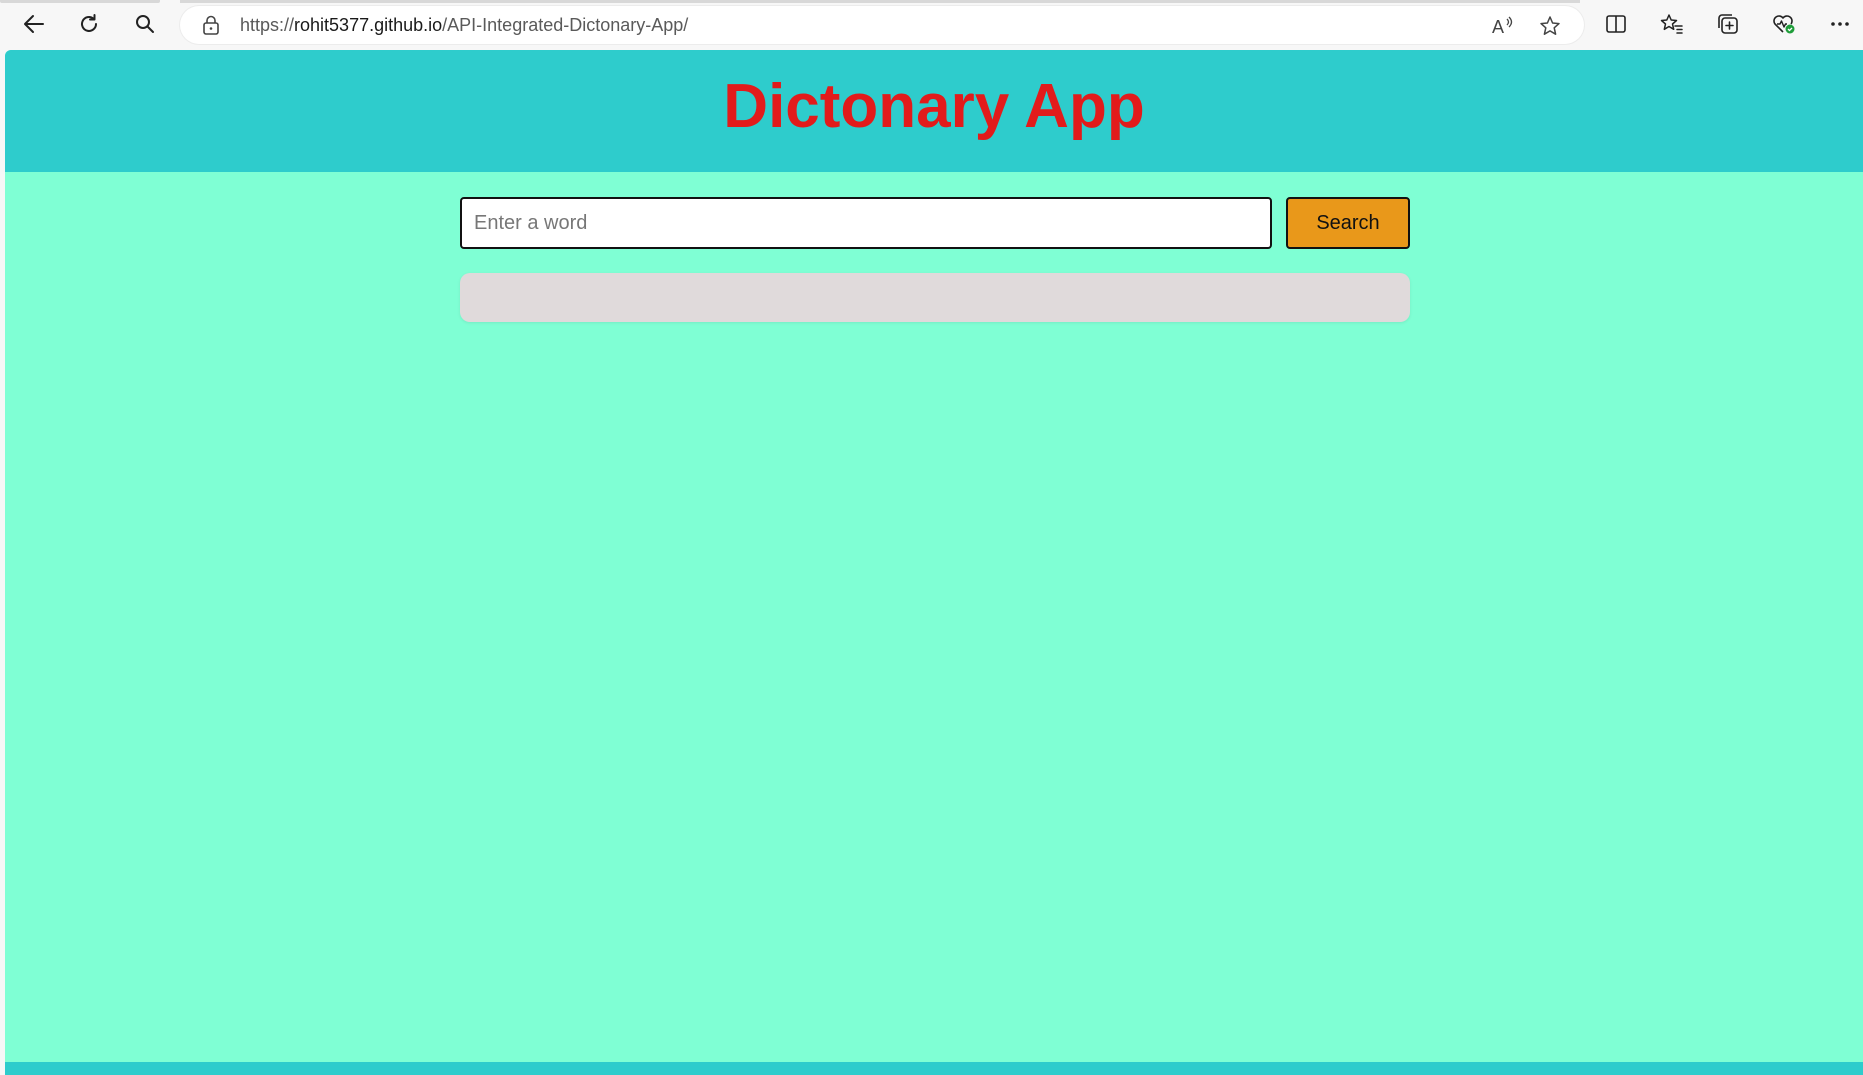 The width and height of the screenshot is (1863, 1075). I want to click on tab-strip-edge, so click(931, 2).